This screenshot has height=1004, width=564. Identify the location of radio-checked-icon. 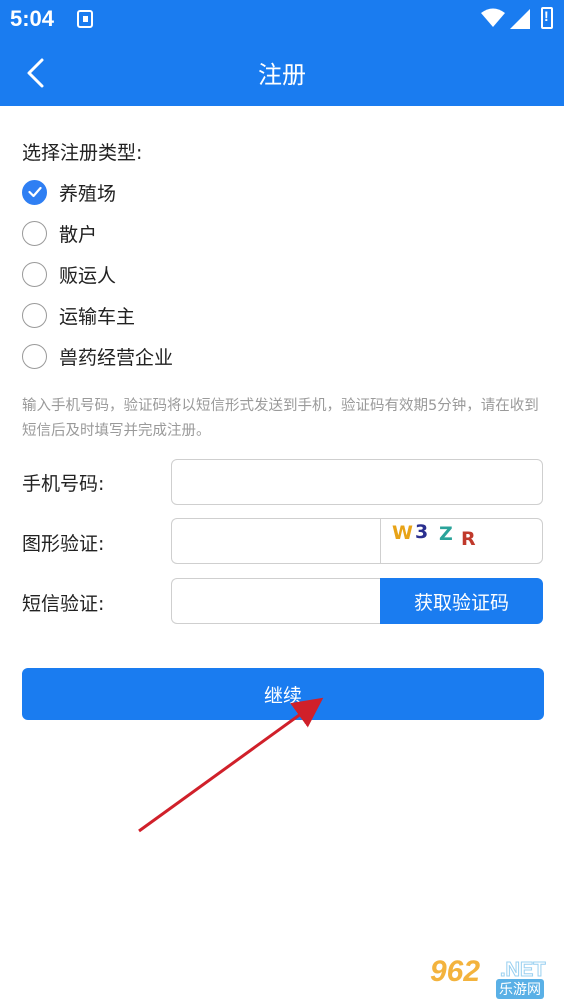
(34, 192).